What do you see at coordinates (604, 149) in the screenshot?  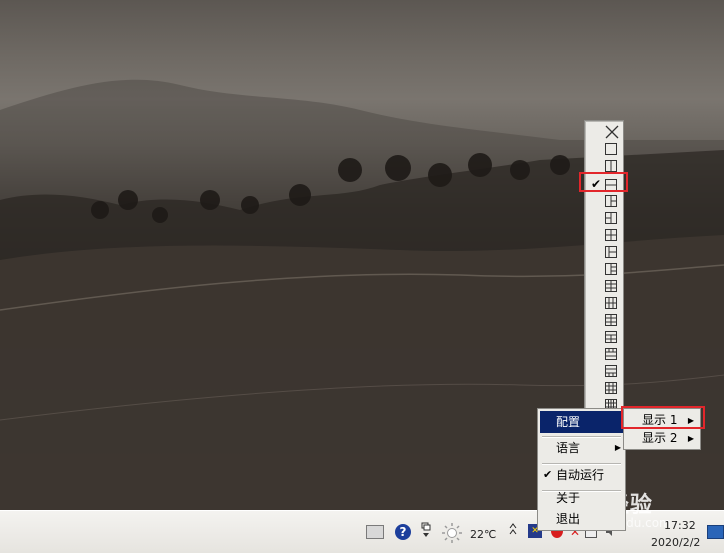 I see `layout-single-icon` at bounding box center [604, 149].